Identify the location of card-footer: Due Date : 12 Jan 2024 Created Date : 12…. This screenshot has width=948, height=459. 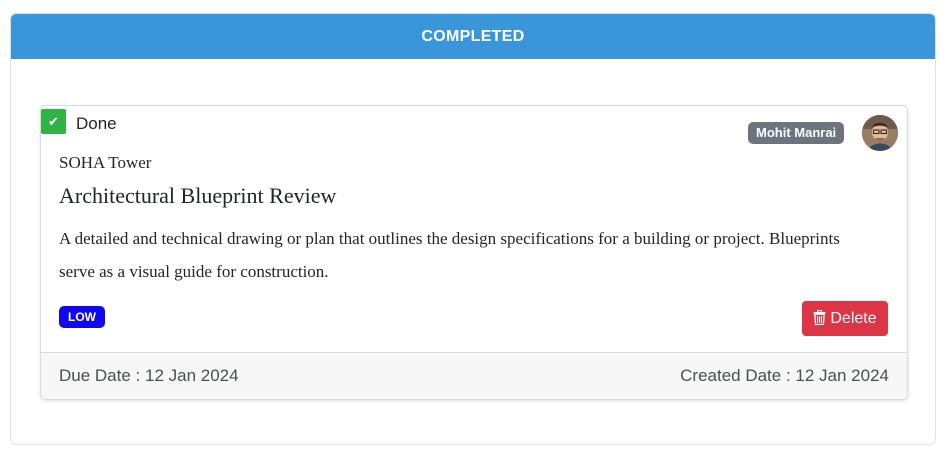
(474, 375).